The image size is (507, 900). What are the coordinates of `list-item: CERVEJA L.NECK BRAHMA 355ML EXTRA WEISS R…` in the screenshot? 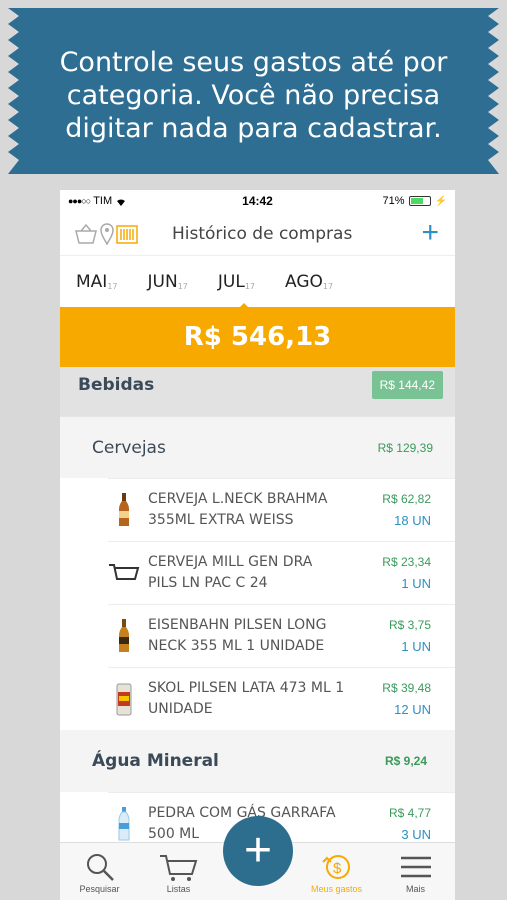 It's located at (281, 509).